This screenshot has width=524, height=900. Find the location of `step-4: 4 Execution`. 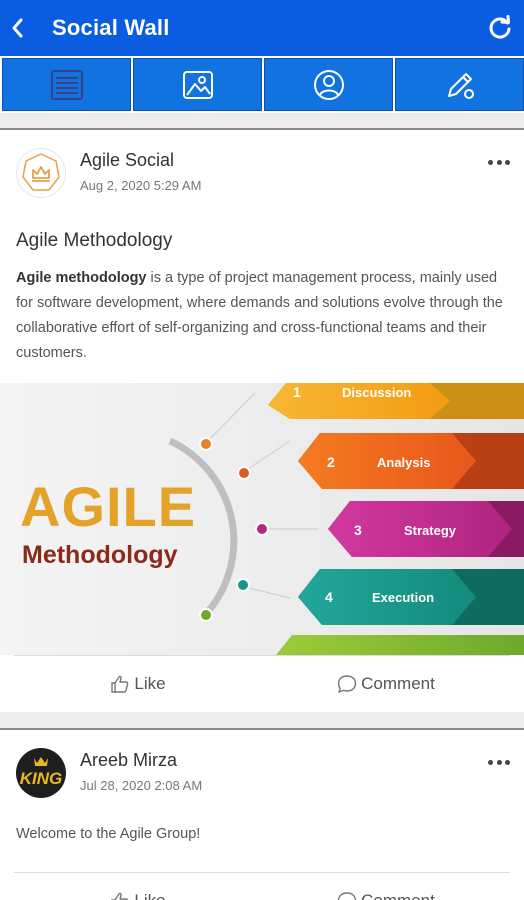

step-4: 4 Execution is located at coordinates (411, 597).